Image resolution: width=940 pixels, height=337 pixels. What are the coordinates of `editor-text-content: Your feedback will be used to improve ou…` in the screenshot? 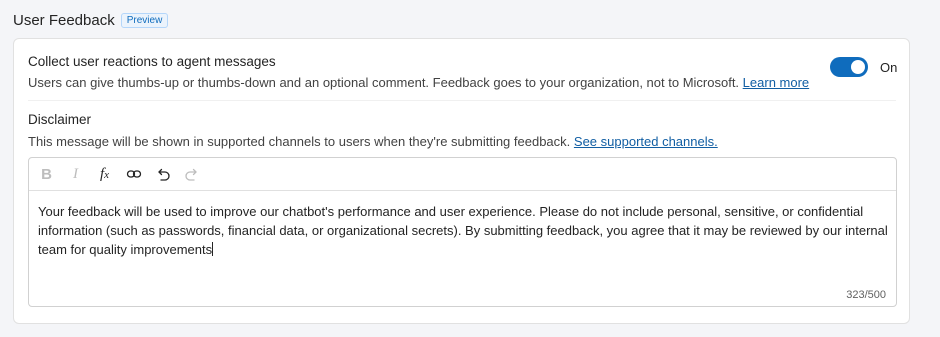 It's located at (463, 230).